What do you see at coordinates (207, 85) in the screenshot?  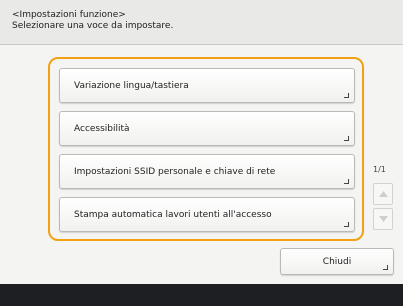 I see `menu-item-language-keyboard: Variazione lingua/tastiera` at bounding box center [207, 85].